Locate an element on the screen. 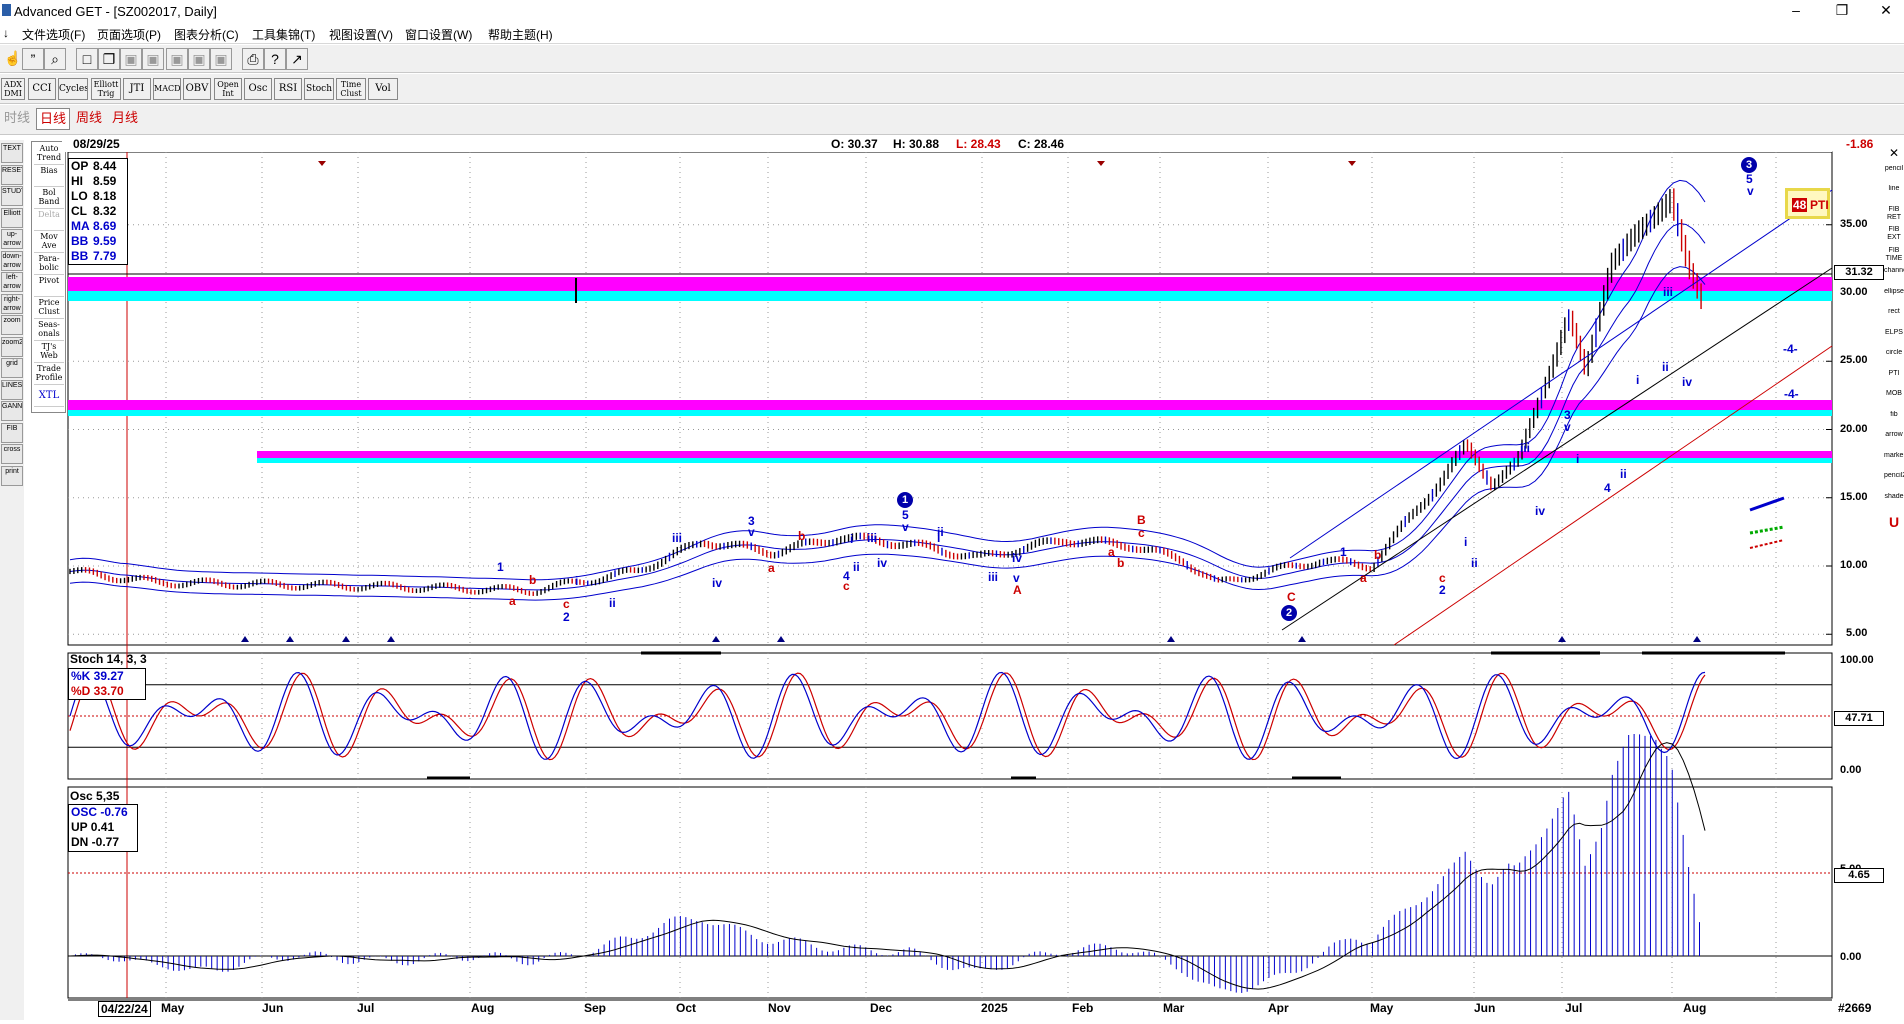  osc-dn: DN -0.77 is located at coordinates (95, 842).